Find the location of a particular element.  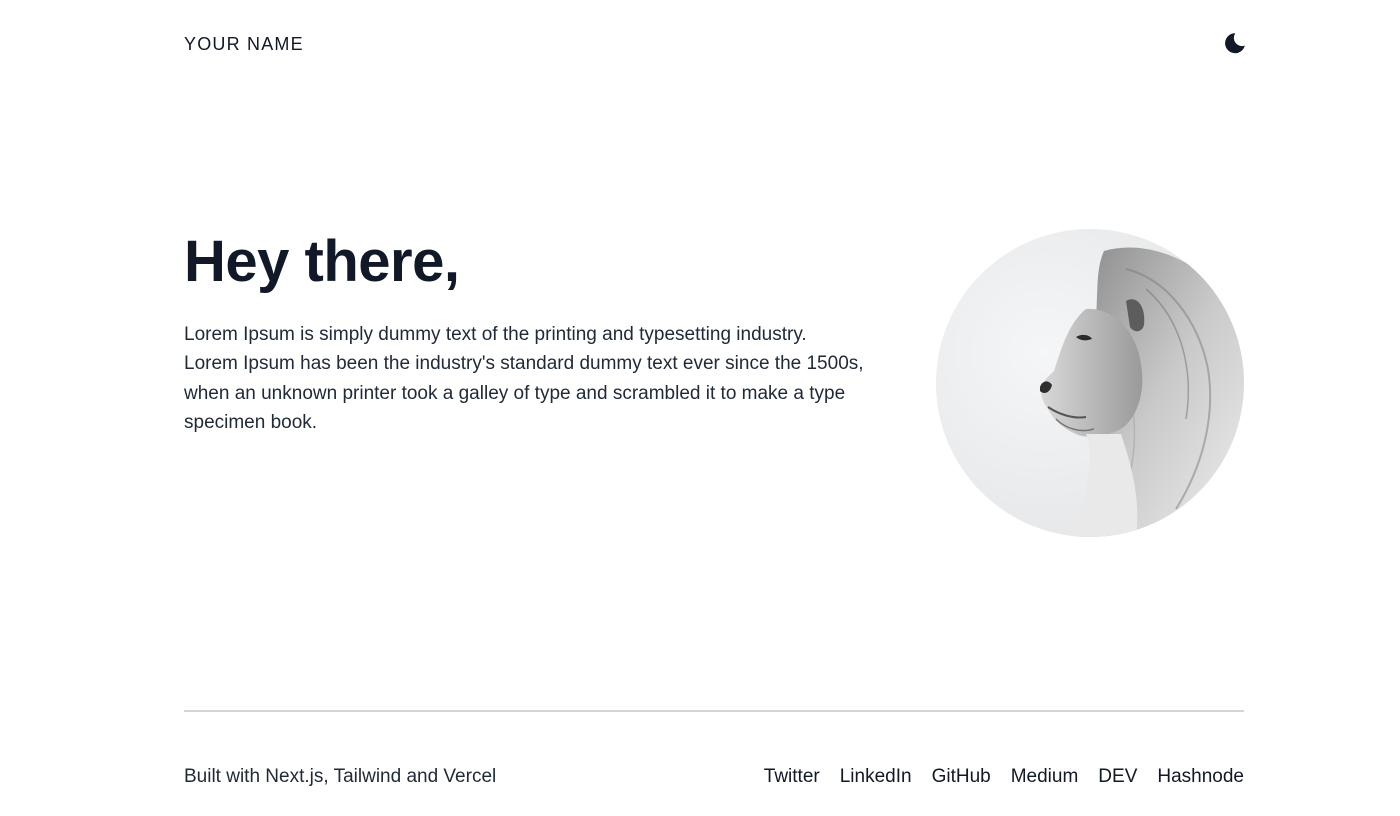

hero-title: Hey there, is located at coordinates (322, 261).